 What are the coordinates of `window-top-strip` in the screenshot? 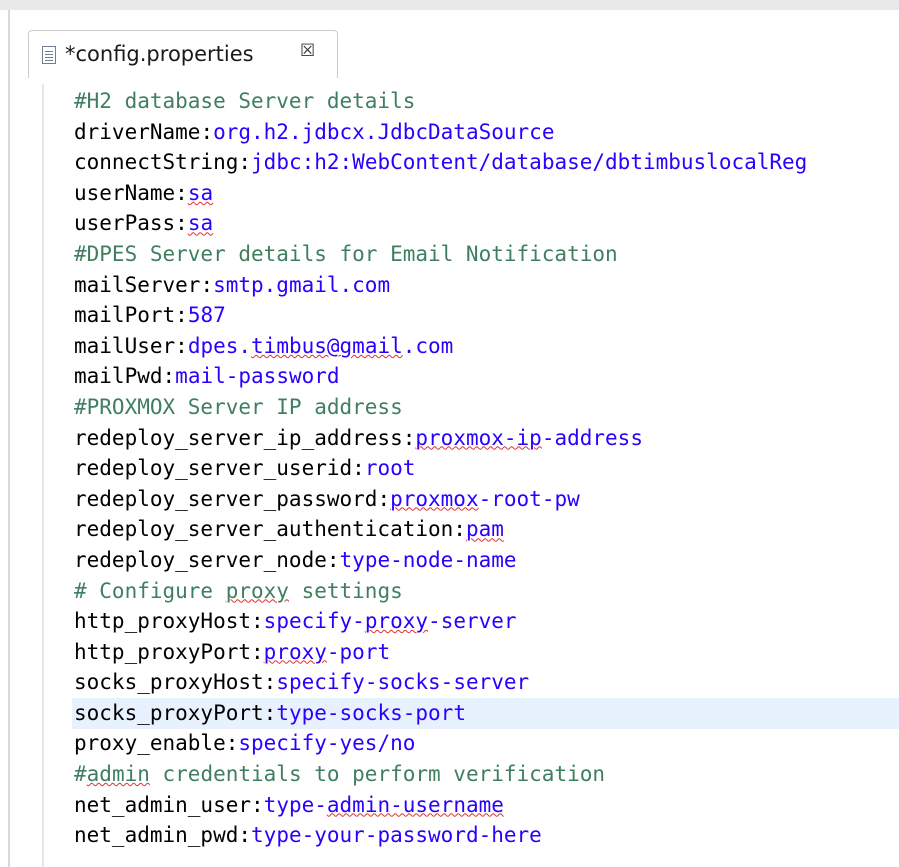 It's located at (449, 5).